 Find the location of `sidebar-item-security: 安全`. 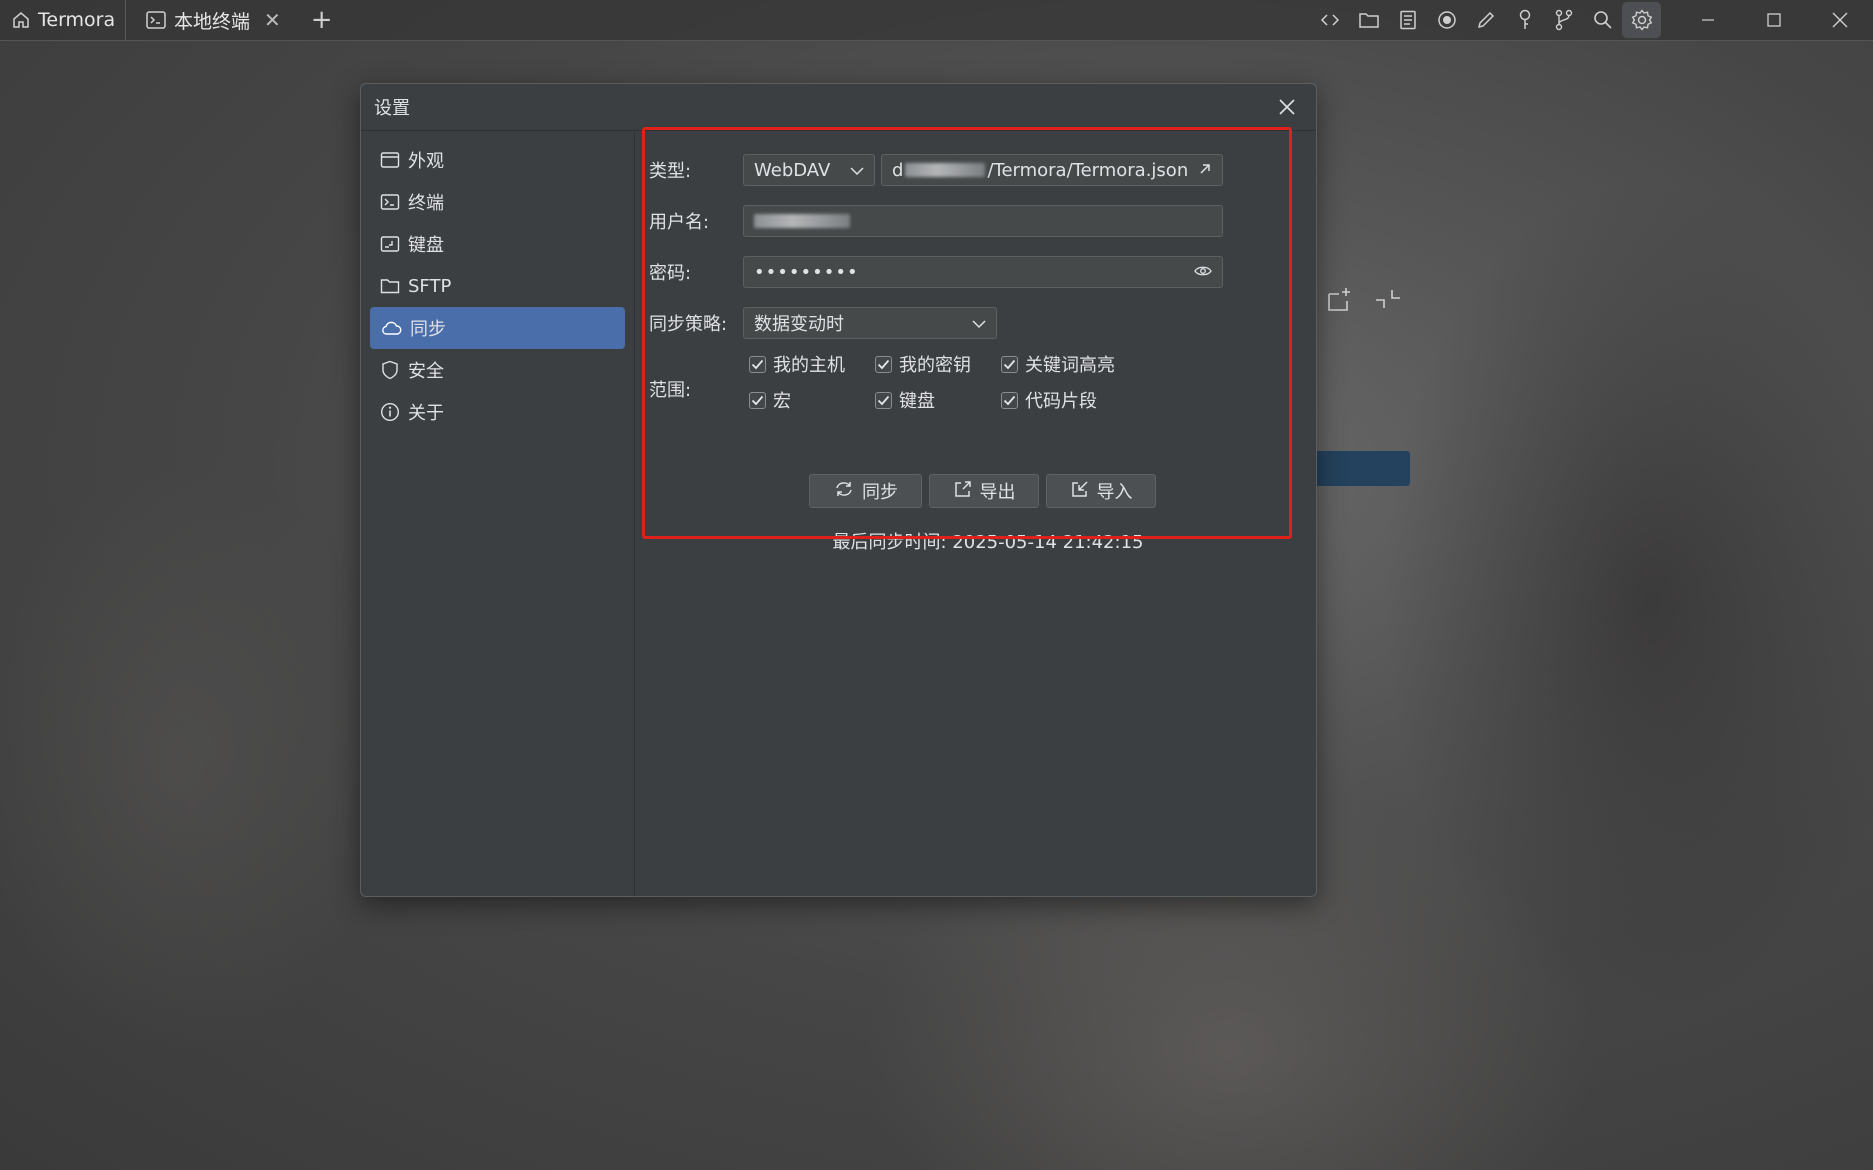

sidebar-item-security: 安全 is located at coordinates (497, 370).